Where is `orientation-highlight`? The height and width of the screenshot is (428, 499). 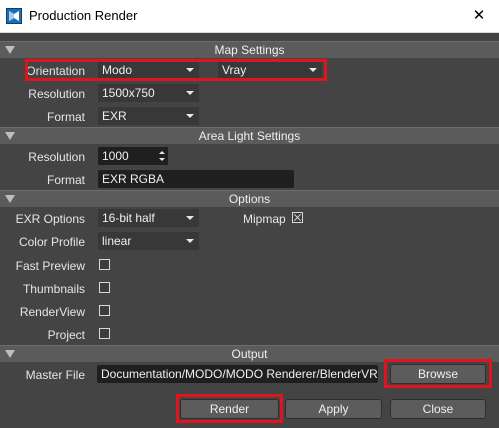
orientation-highlight is located at coordinates (176, 70).